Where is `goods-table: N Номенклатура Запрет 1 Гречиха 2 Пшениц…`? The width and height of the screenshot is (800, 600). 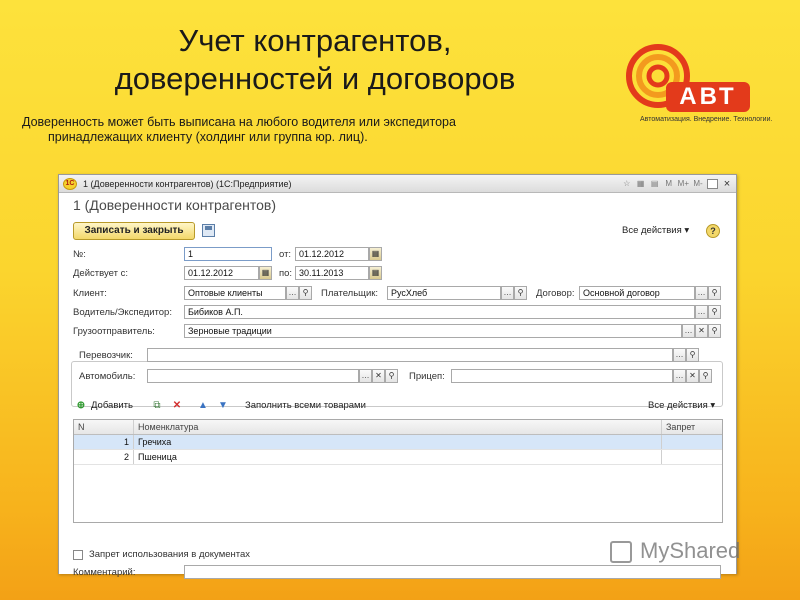
goods-table: N Номенклатура Запрет 1 Гречиха 2 Пшениц… is located at coordinates (398, 471).